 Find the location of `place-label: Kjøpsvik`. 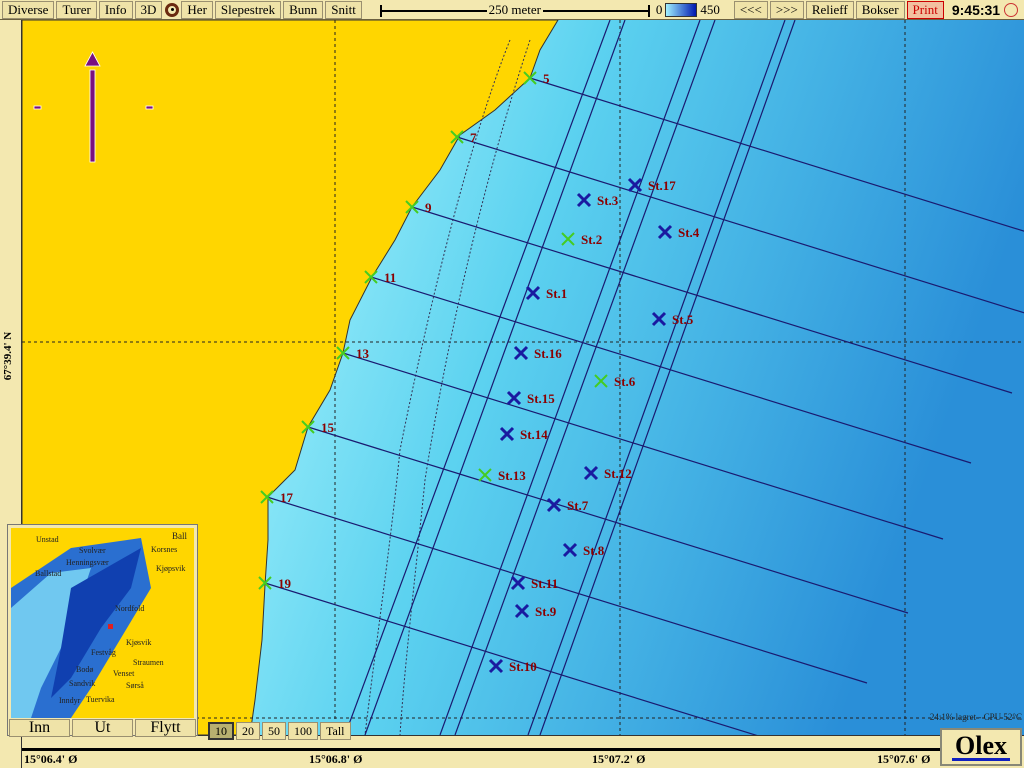

place-label: Kjøpsvik is located at coordinates (171, 568).